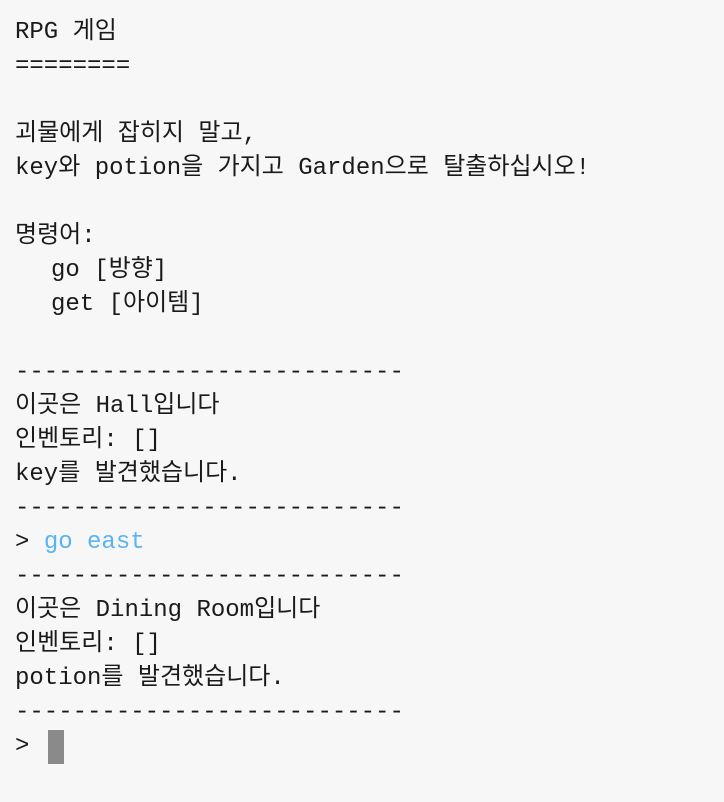  What do you see at coordinates (136, 134) in the screenshot?
I see `intro-line-1: 괴물에게 잡히지 말고,` at bounding box center [136, 134].